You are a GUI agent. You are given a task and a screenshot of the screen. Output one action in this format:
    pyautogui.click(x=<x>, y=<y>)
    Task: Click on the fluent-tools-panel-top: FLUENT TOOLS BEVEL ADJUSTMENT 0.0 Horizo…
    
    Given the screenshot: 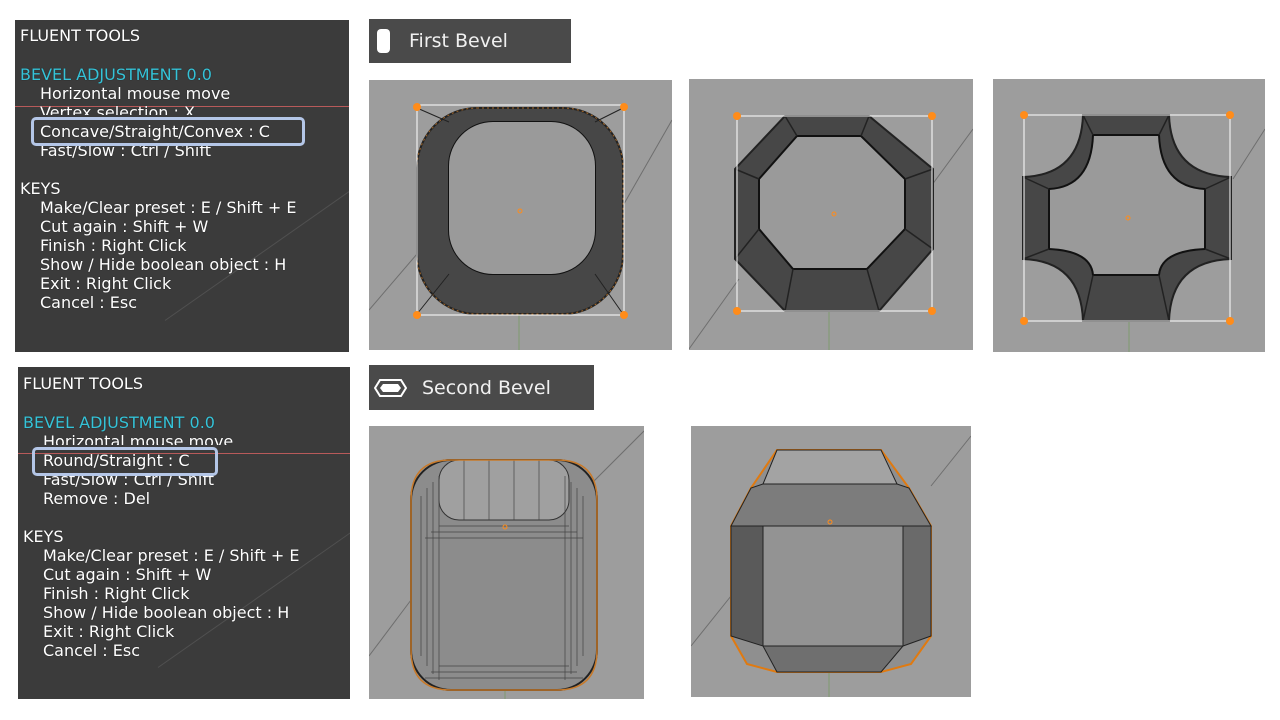 What is the action you would take?
    pyautogui.click(x=182, y=186)
    